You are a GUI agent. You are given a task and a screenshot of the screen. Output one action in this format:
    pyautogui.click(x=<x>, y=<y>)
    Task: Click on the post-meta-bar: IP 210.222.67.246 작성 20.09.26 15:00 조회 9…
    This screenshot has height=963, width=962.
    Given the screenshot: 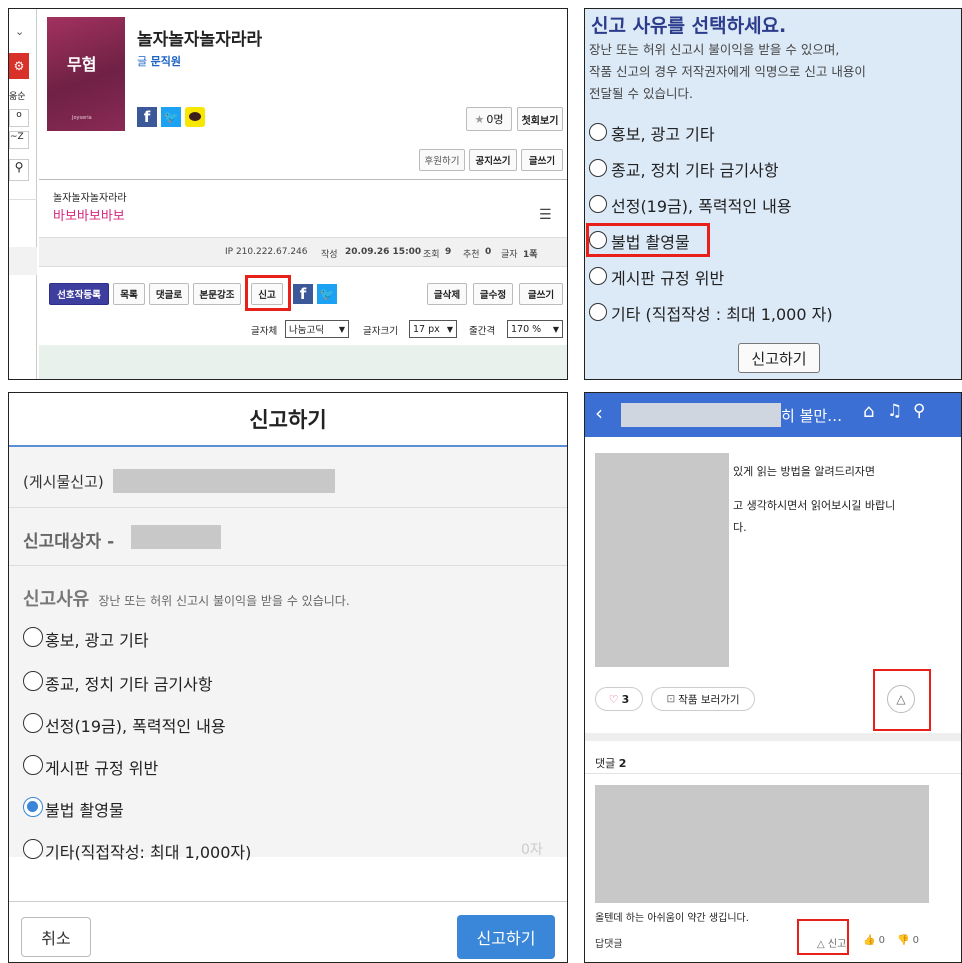 What is the action you would take?
    pyautogui.click(x=303, y=252)
    